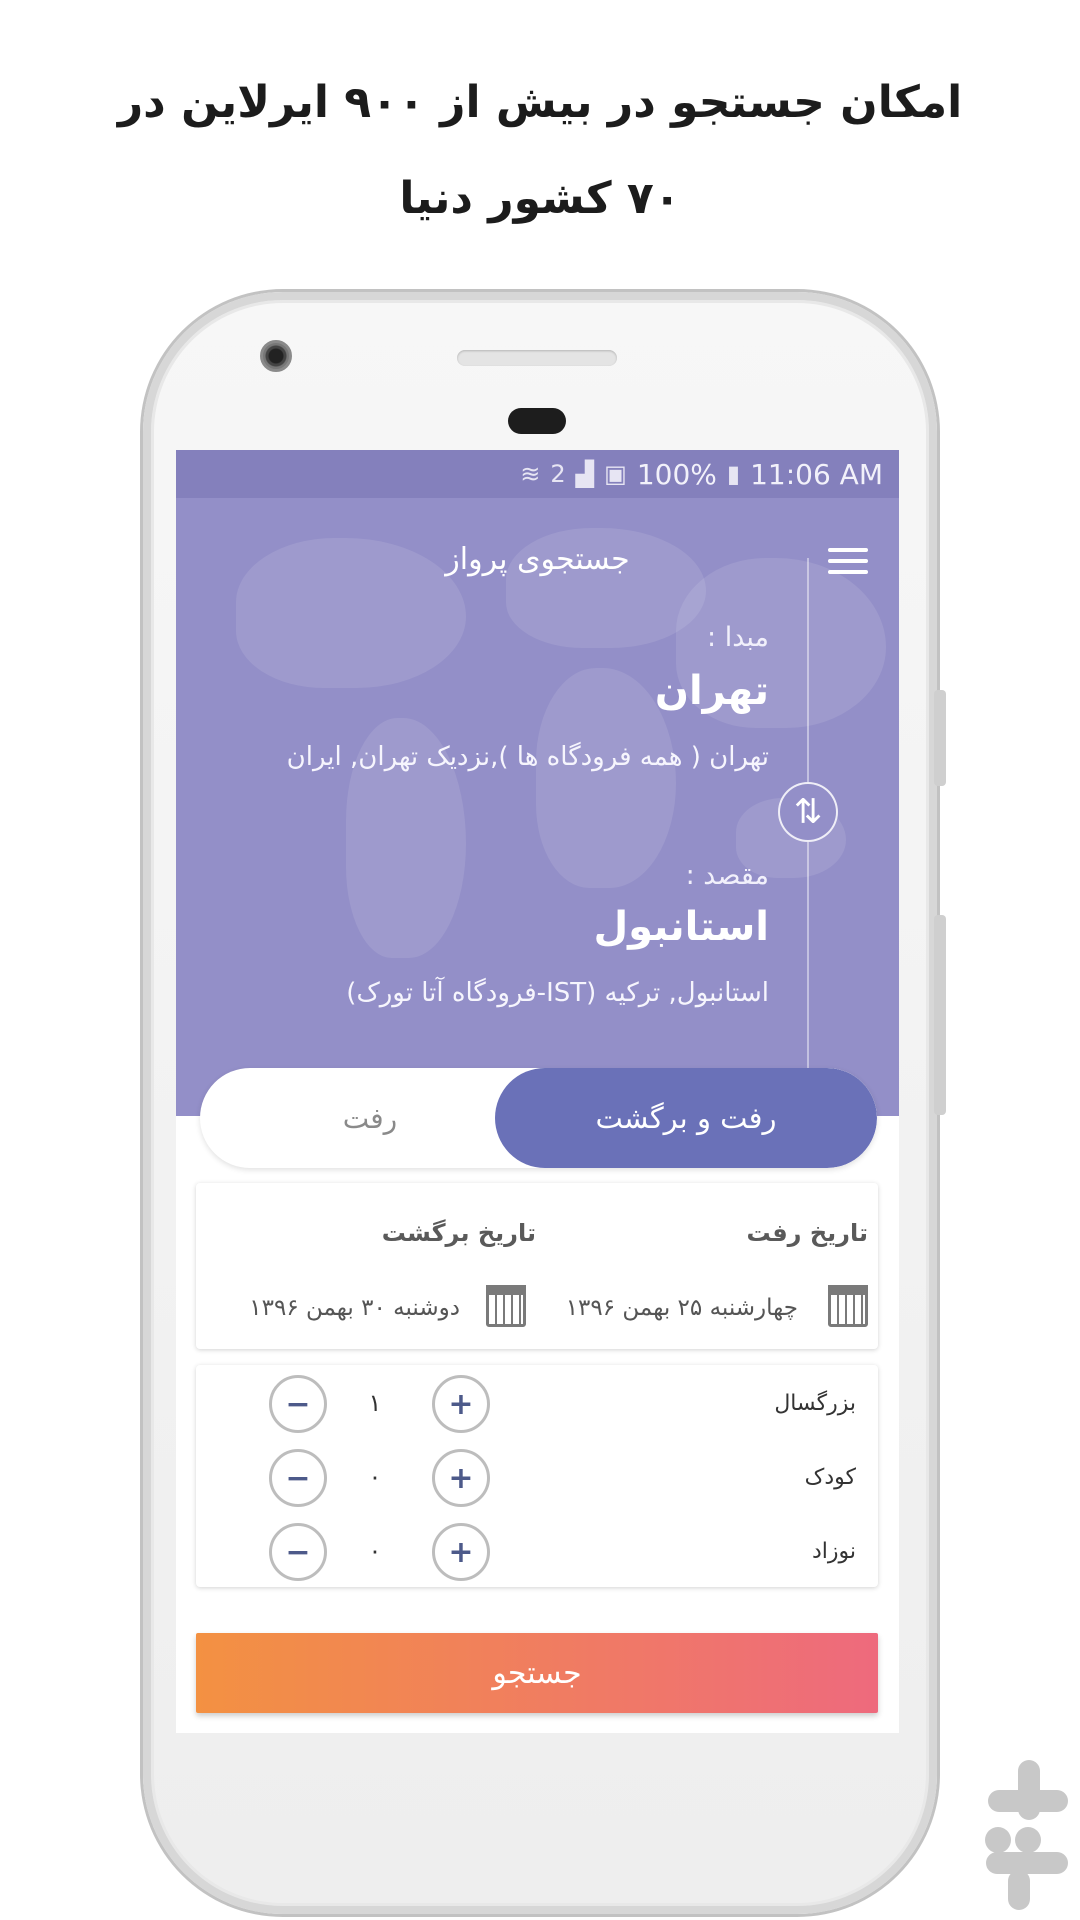  What do you see at coordinates (540, 102) in the screenshot?
I see `promo-line-1: امکان جستجو در بیش از ۹۰۰ ایرلاین در` at bounding box center [540, 102].